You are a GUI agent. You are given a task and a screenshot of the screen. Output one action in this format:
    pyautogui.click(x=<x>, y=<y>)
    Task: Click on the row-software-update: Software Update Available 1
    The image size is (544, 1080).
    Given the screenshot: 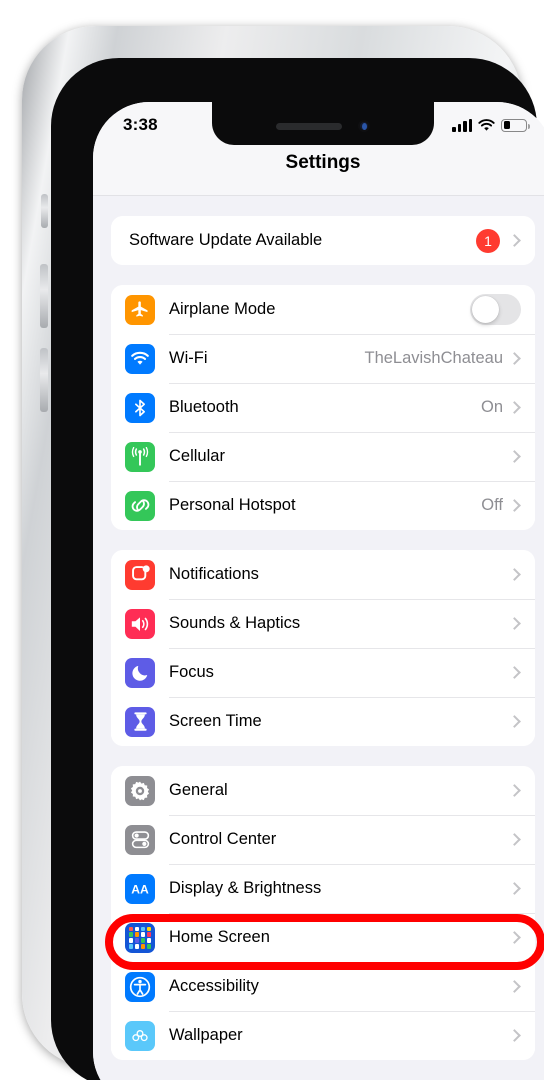 What is the action you would take?
    pyautogui.click(x=323, y=240)
    